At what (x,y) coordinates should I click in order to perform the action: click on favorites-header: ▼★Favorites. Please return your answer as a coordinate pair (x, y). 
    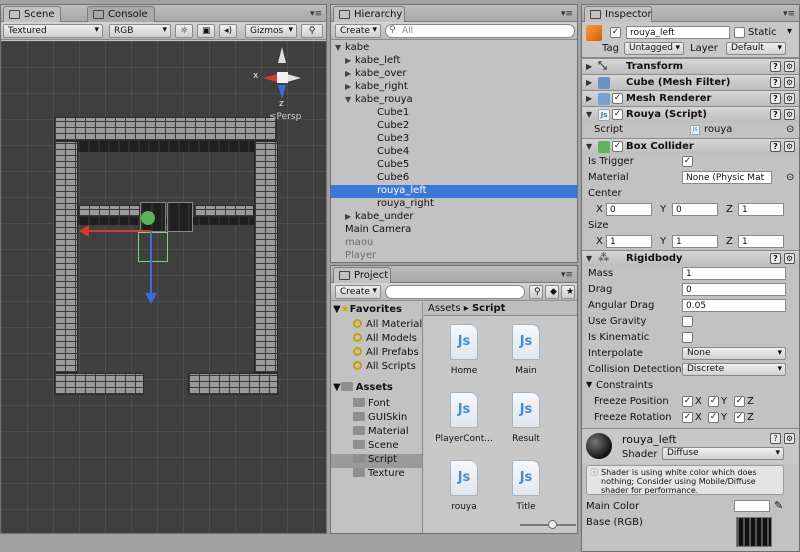
    Looking at the image, I should click on (367, 309).